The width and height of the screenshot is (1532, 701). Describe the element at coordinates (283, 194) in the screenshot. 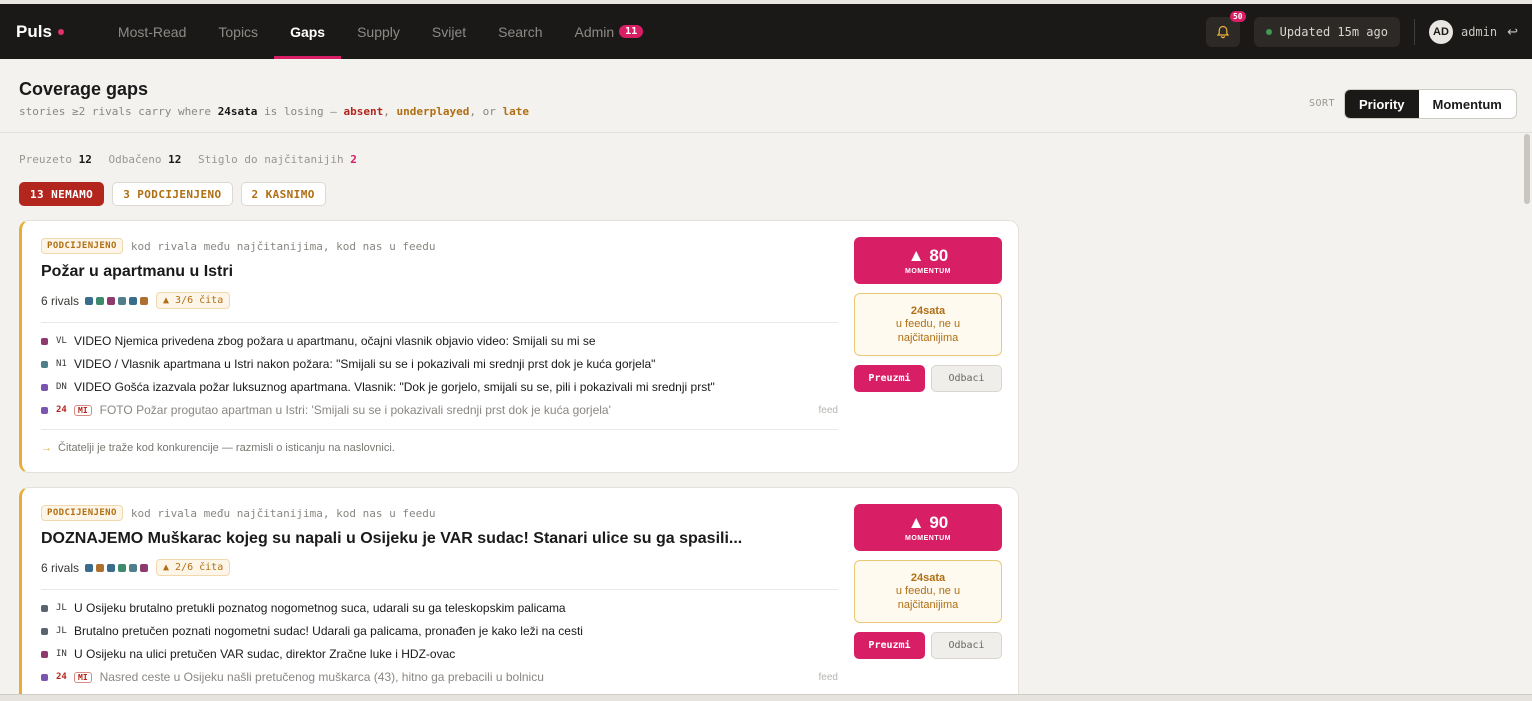

I see `filter-kasnimo: 2 KASNIMO` at that location.